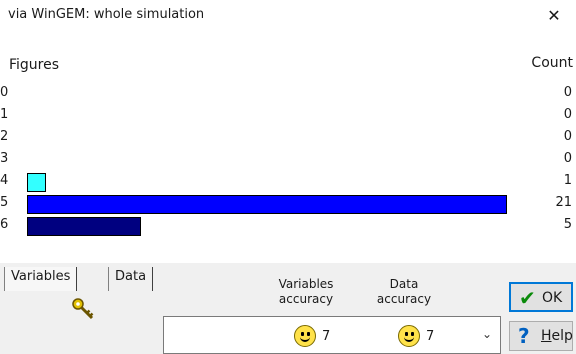 This screenshot has height=354, width=576. Describe the element at coordinates (567, 180) in the screenshot. I see `count-value: 1` at that location.